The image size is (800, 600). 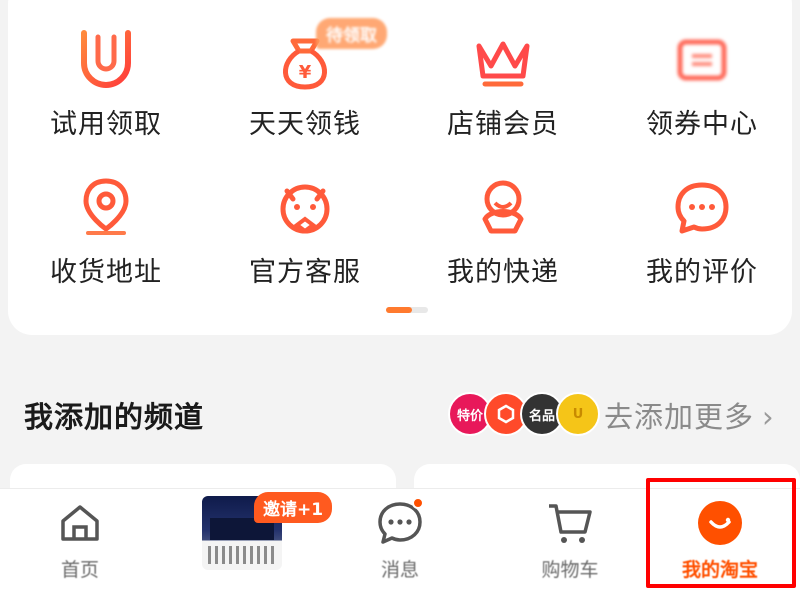 I want to click on customer-service-icon, so click(x=305, y=208).